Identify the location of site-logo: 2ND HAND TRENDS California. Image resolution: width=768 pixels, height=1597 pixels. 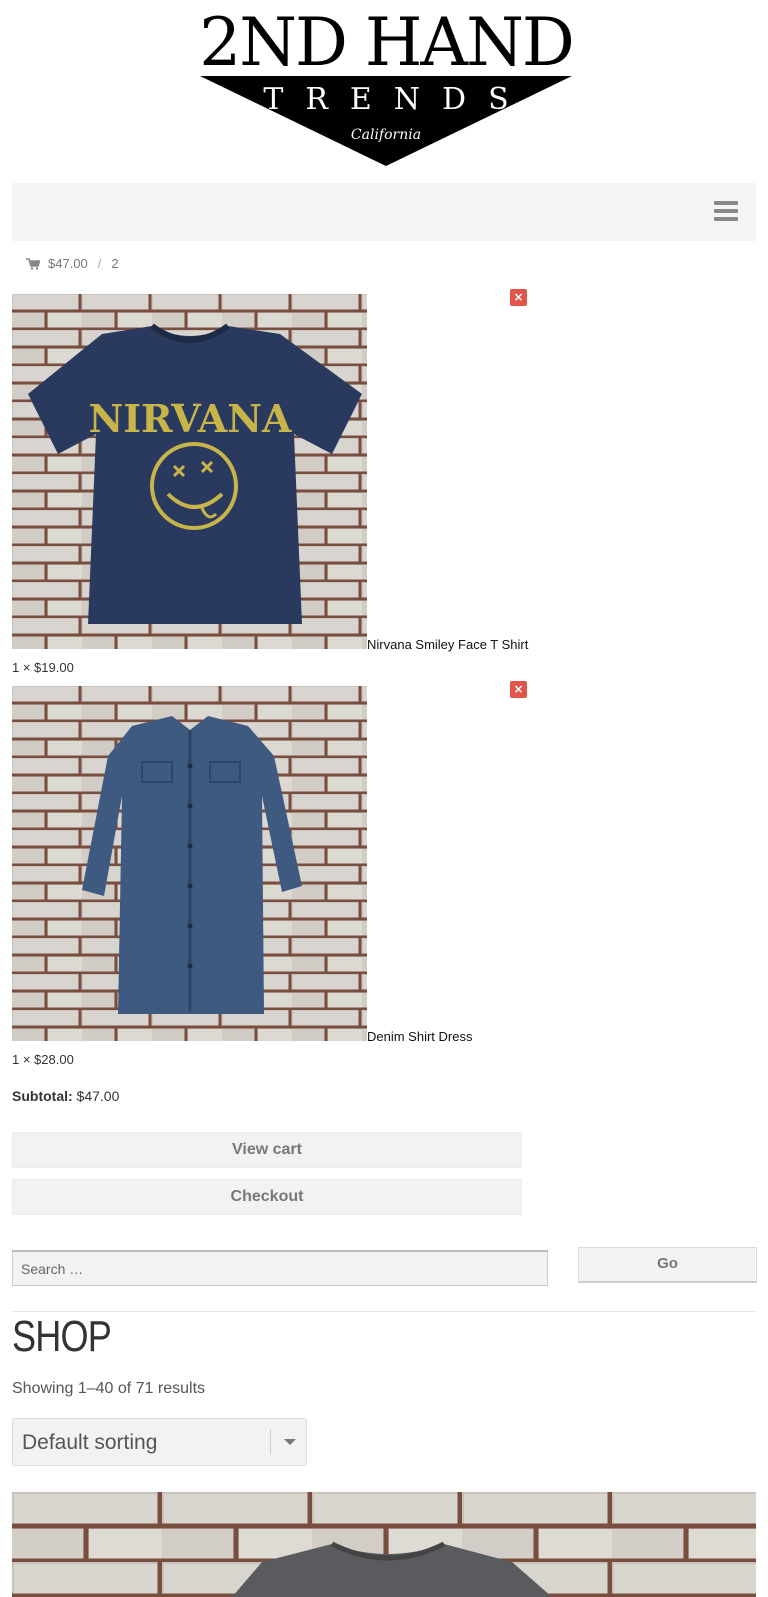
(386, 88).